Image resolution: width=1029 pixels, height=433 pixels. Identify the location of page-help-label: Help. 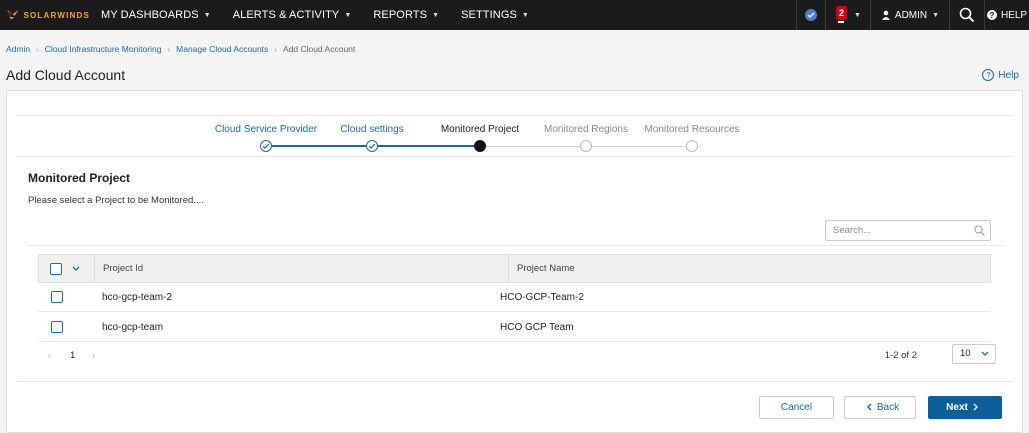
(1008, 75).